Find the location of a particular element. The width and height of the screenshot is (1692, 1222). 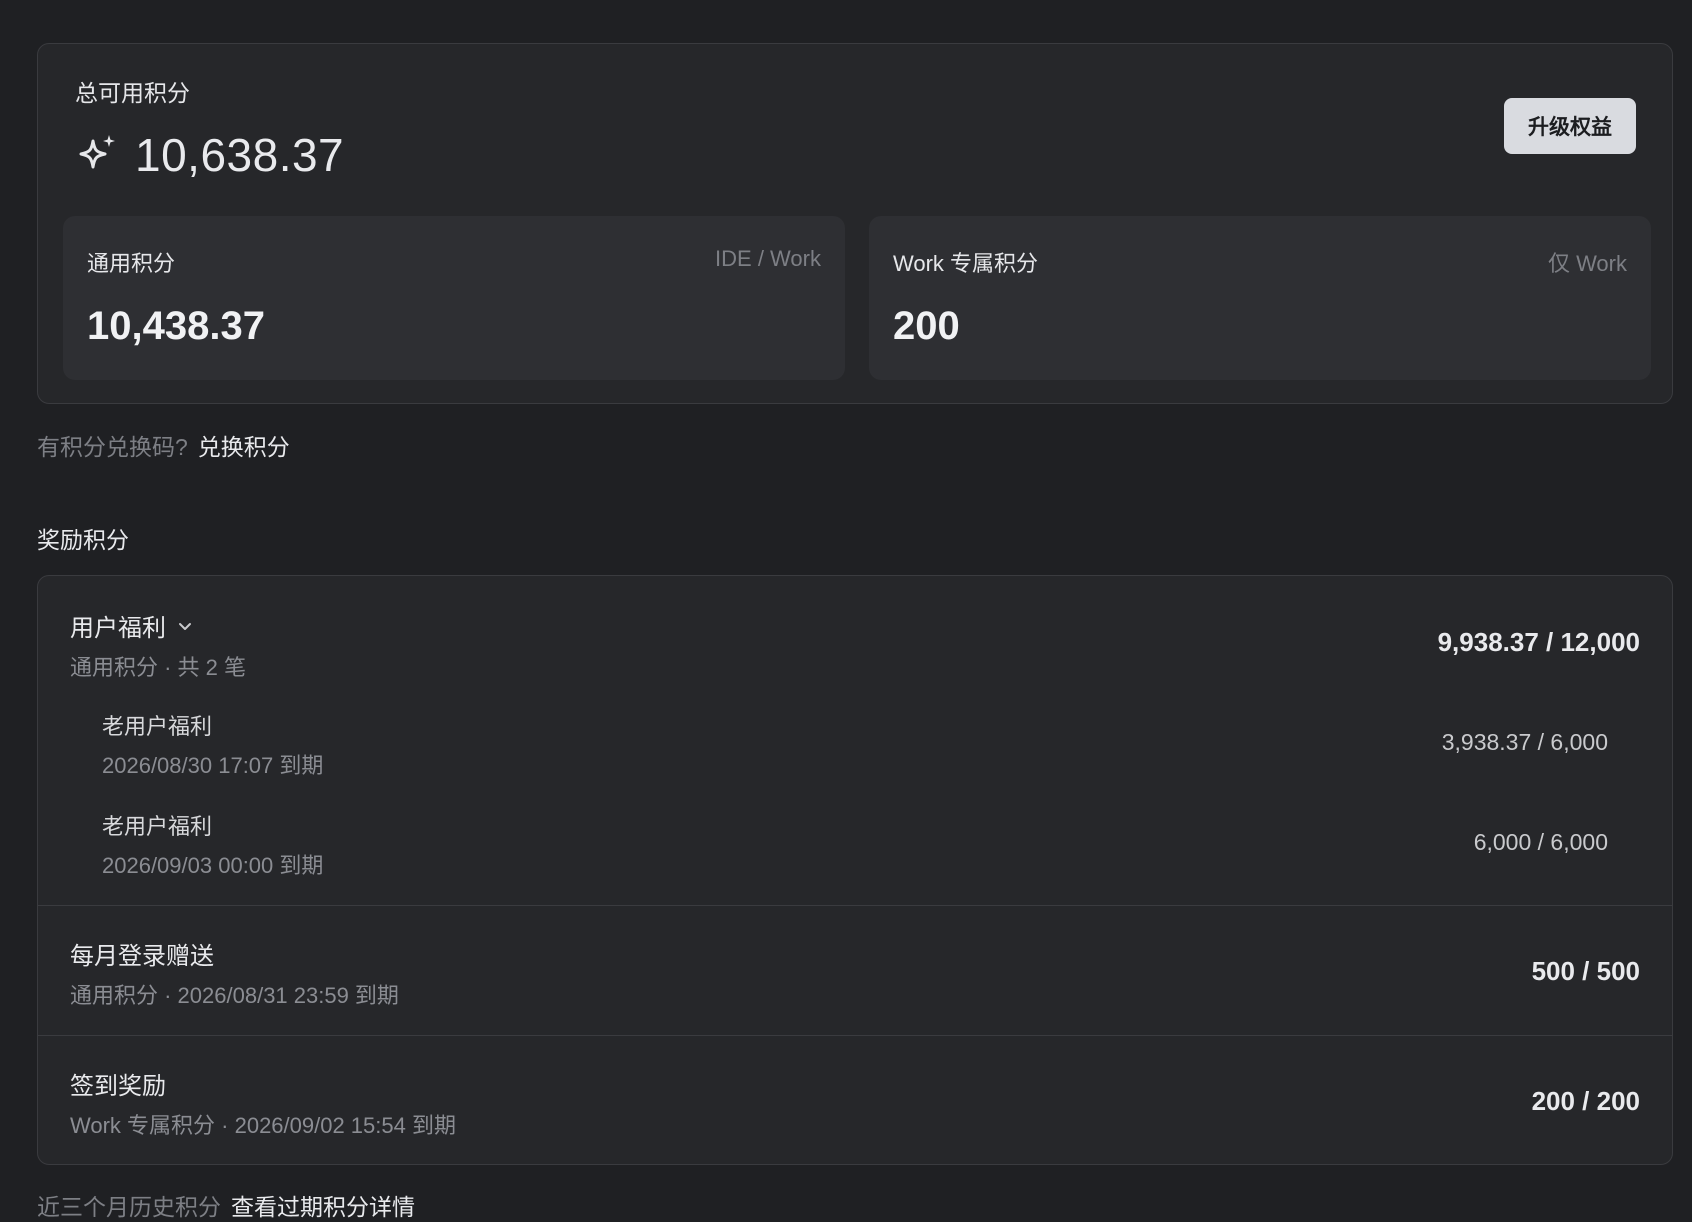

benefit-item-amount: 3,938.37 / 6,000 is located at coordinates (1524, 742).